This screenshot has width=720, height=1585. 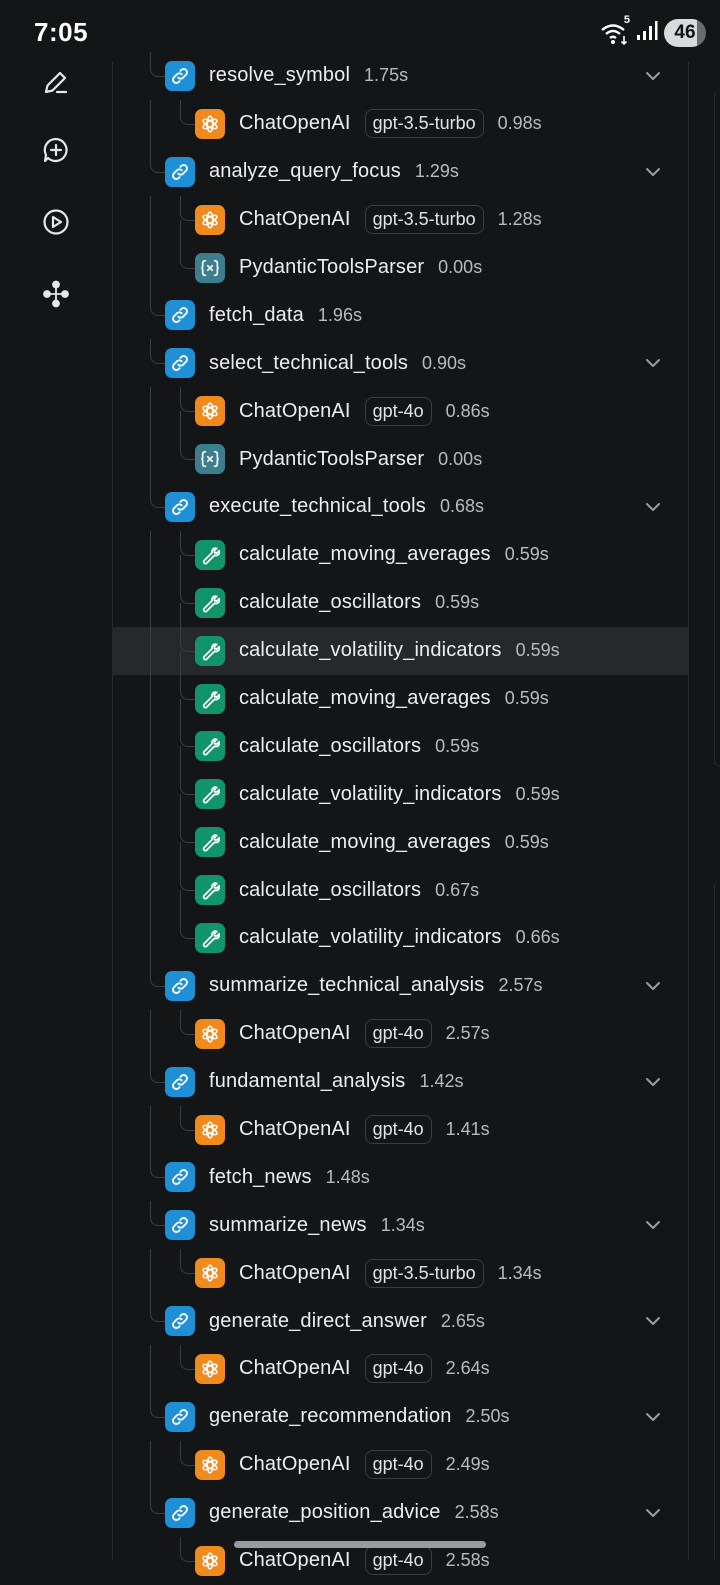 What do you see at coordinates (461, 506) in the screenshot?
I see `node-duration: 0.68s` at bounding box center [461, 506].